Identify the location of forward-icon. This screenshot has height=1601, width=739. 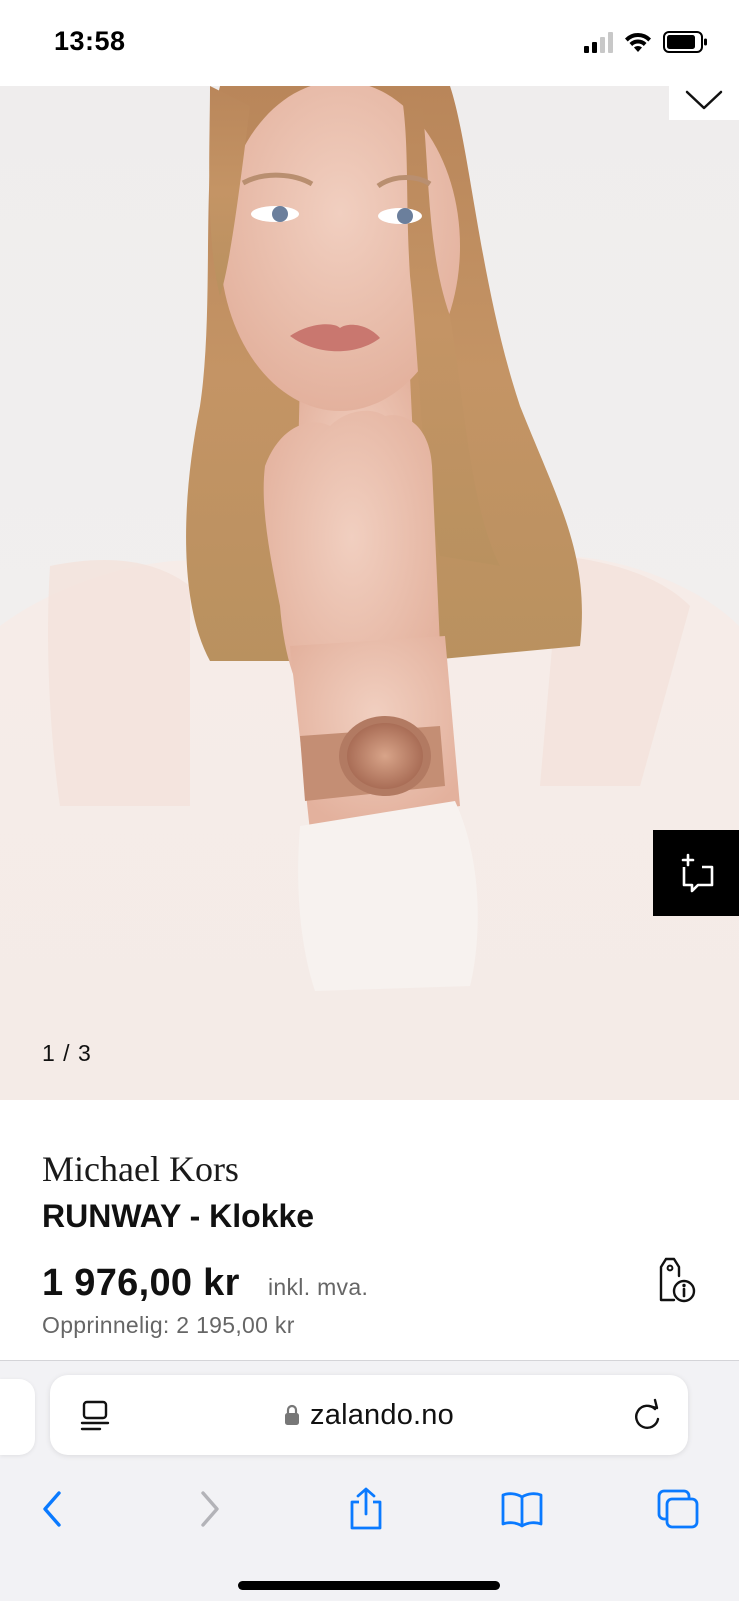
(210, 1509).